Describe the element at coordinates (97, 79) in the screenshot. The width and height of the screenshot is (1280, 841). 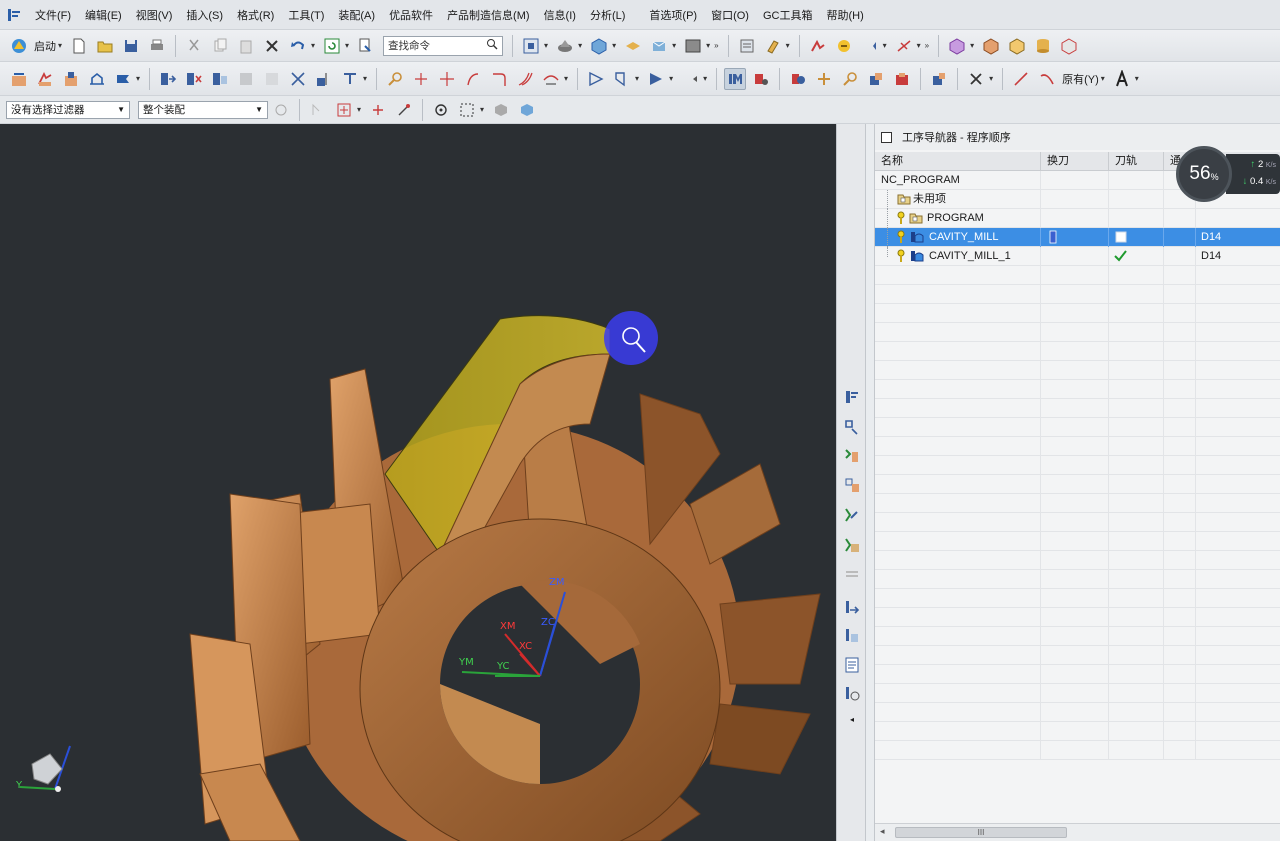
I see `simulate-machine-icon` at that location.